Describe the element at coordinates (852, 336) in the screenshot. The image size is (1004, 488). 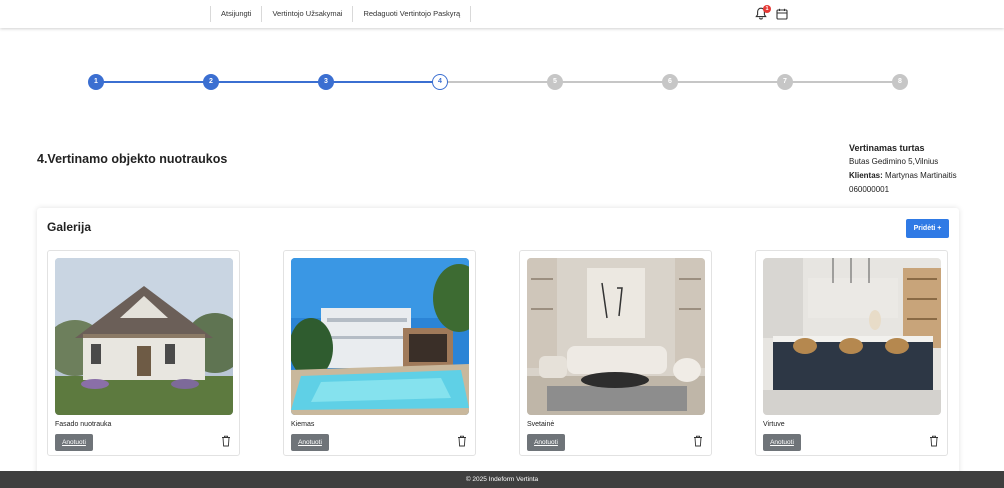
I see `kitchen-photo` at that location.